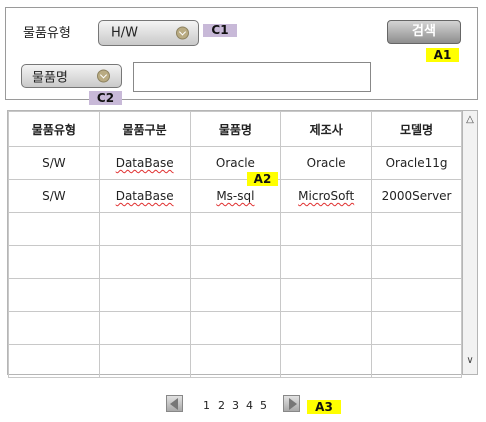 This screenshot has height=422, width=486. I want to click on product-type-label: 물품유형, so click(47, 33).